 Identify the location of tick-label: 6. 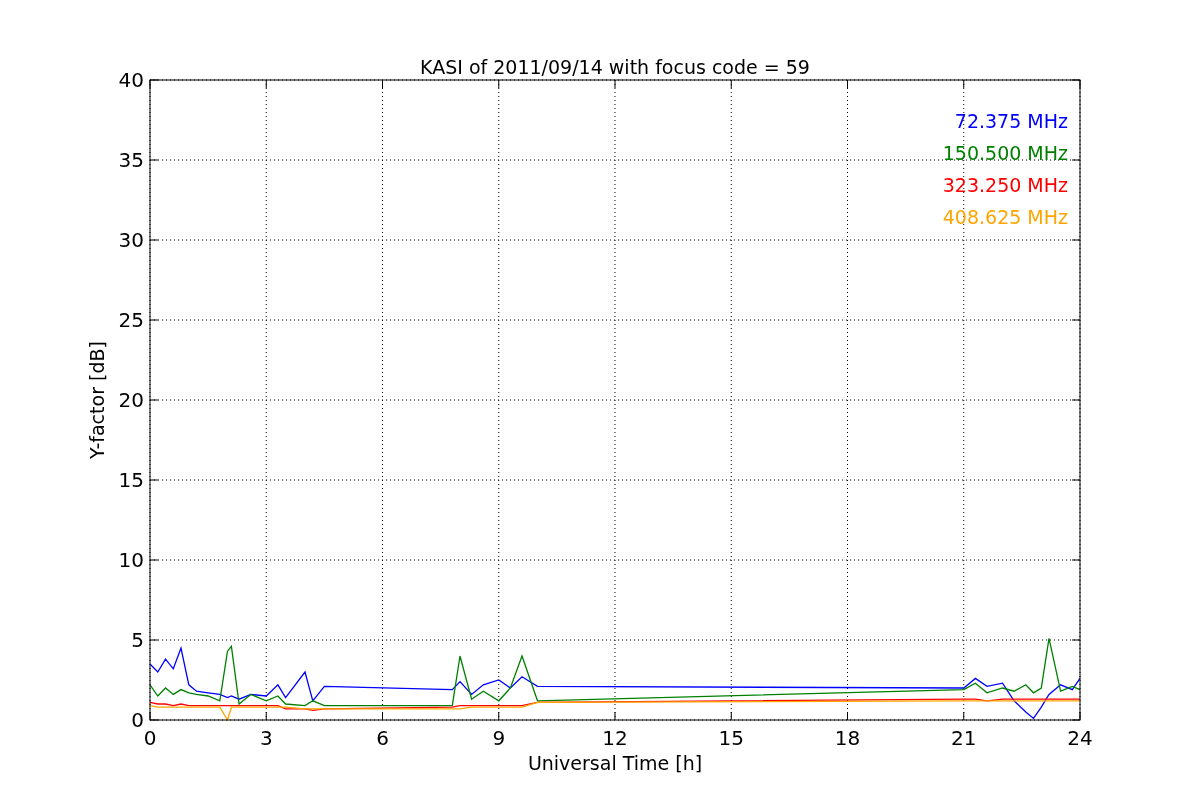
(382, 738).